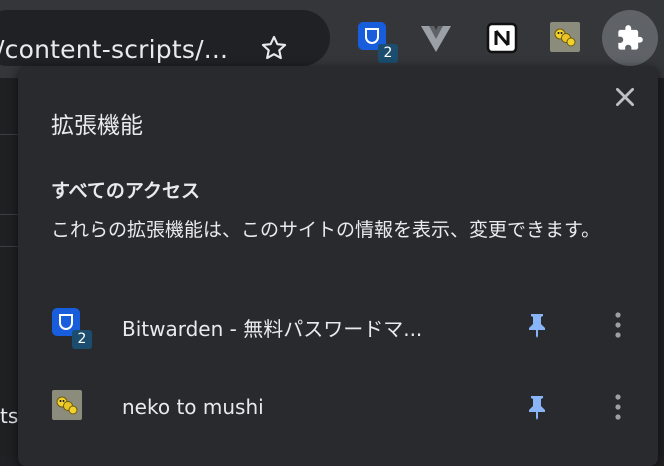  What do you see at coordinates (388, 53) in the screenshot?
I see `bitwarden-badge: 2` at bounding box center [388, 53].